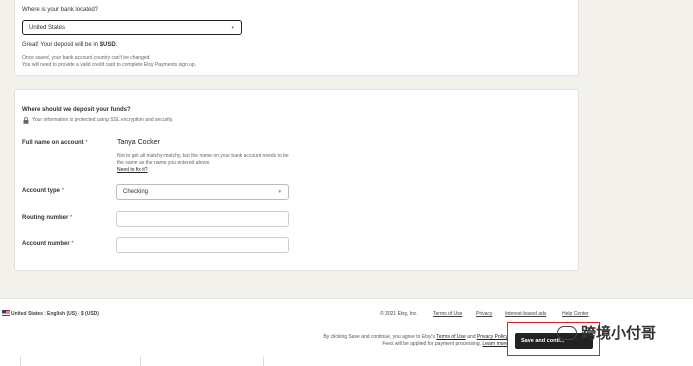 Image resolution: width=693 pixels, height=366 pixels. What do you see at coordinates (27, 314) in the screenshot?
I see `region-setting: United States` at bounding box center [27, 314].